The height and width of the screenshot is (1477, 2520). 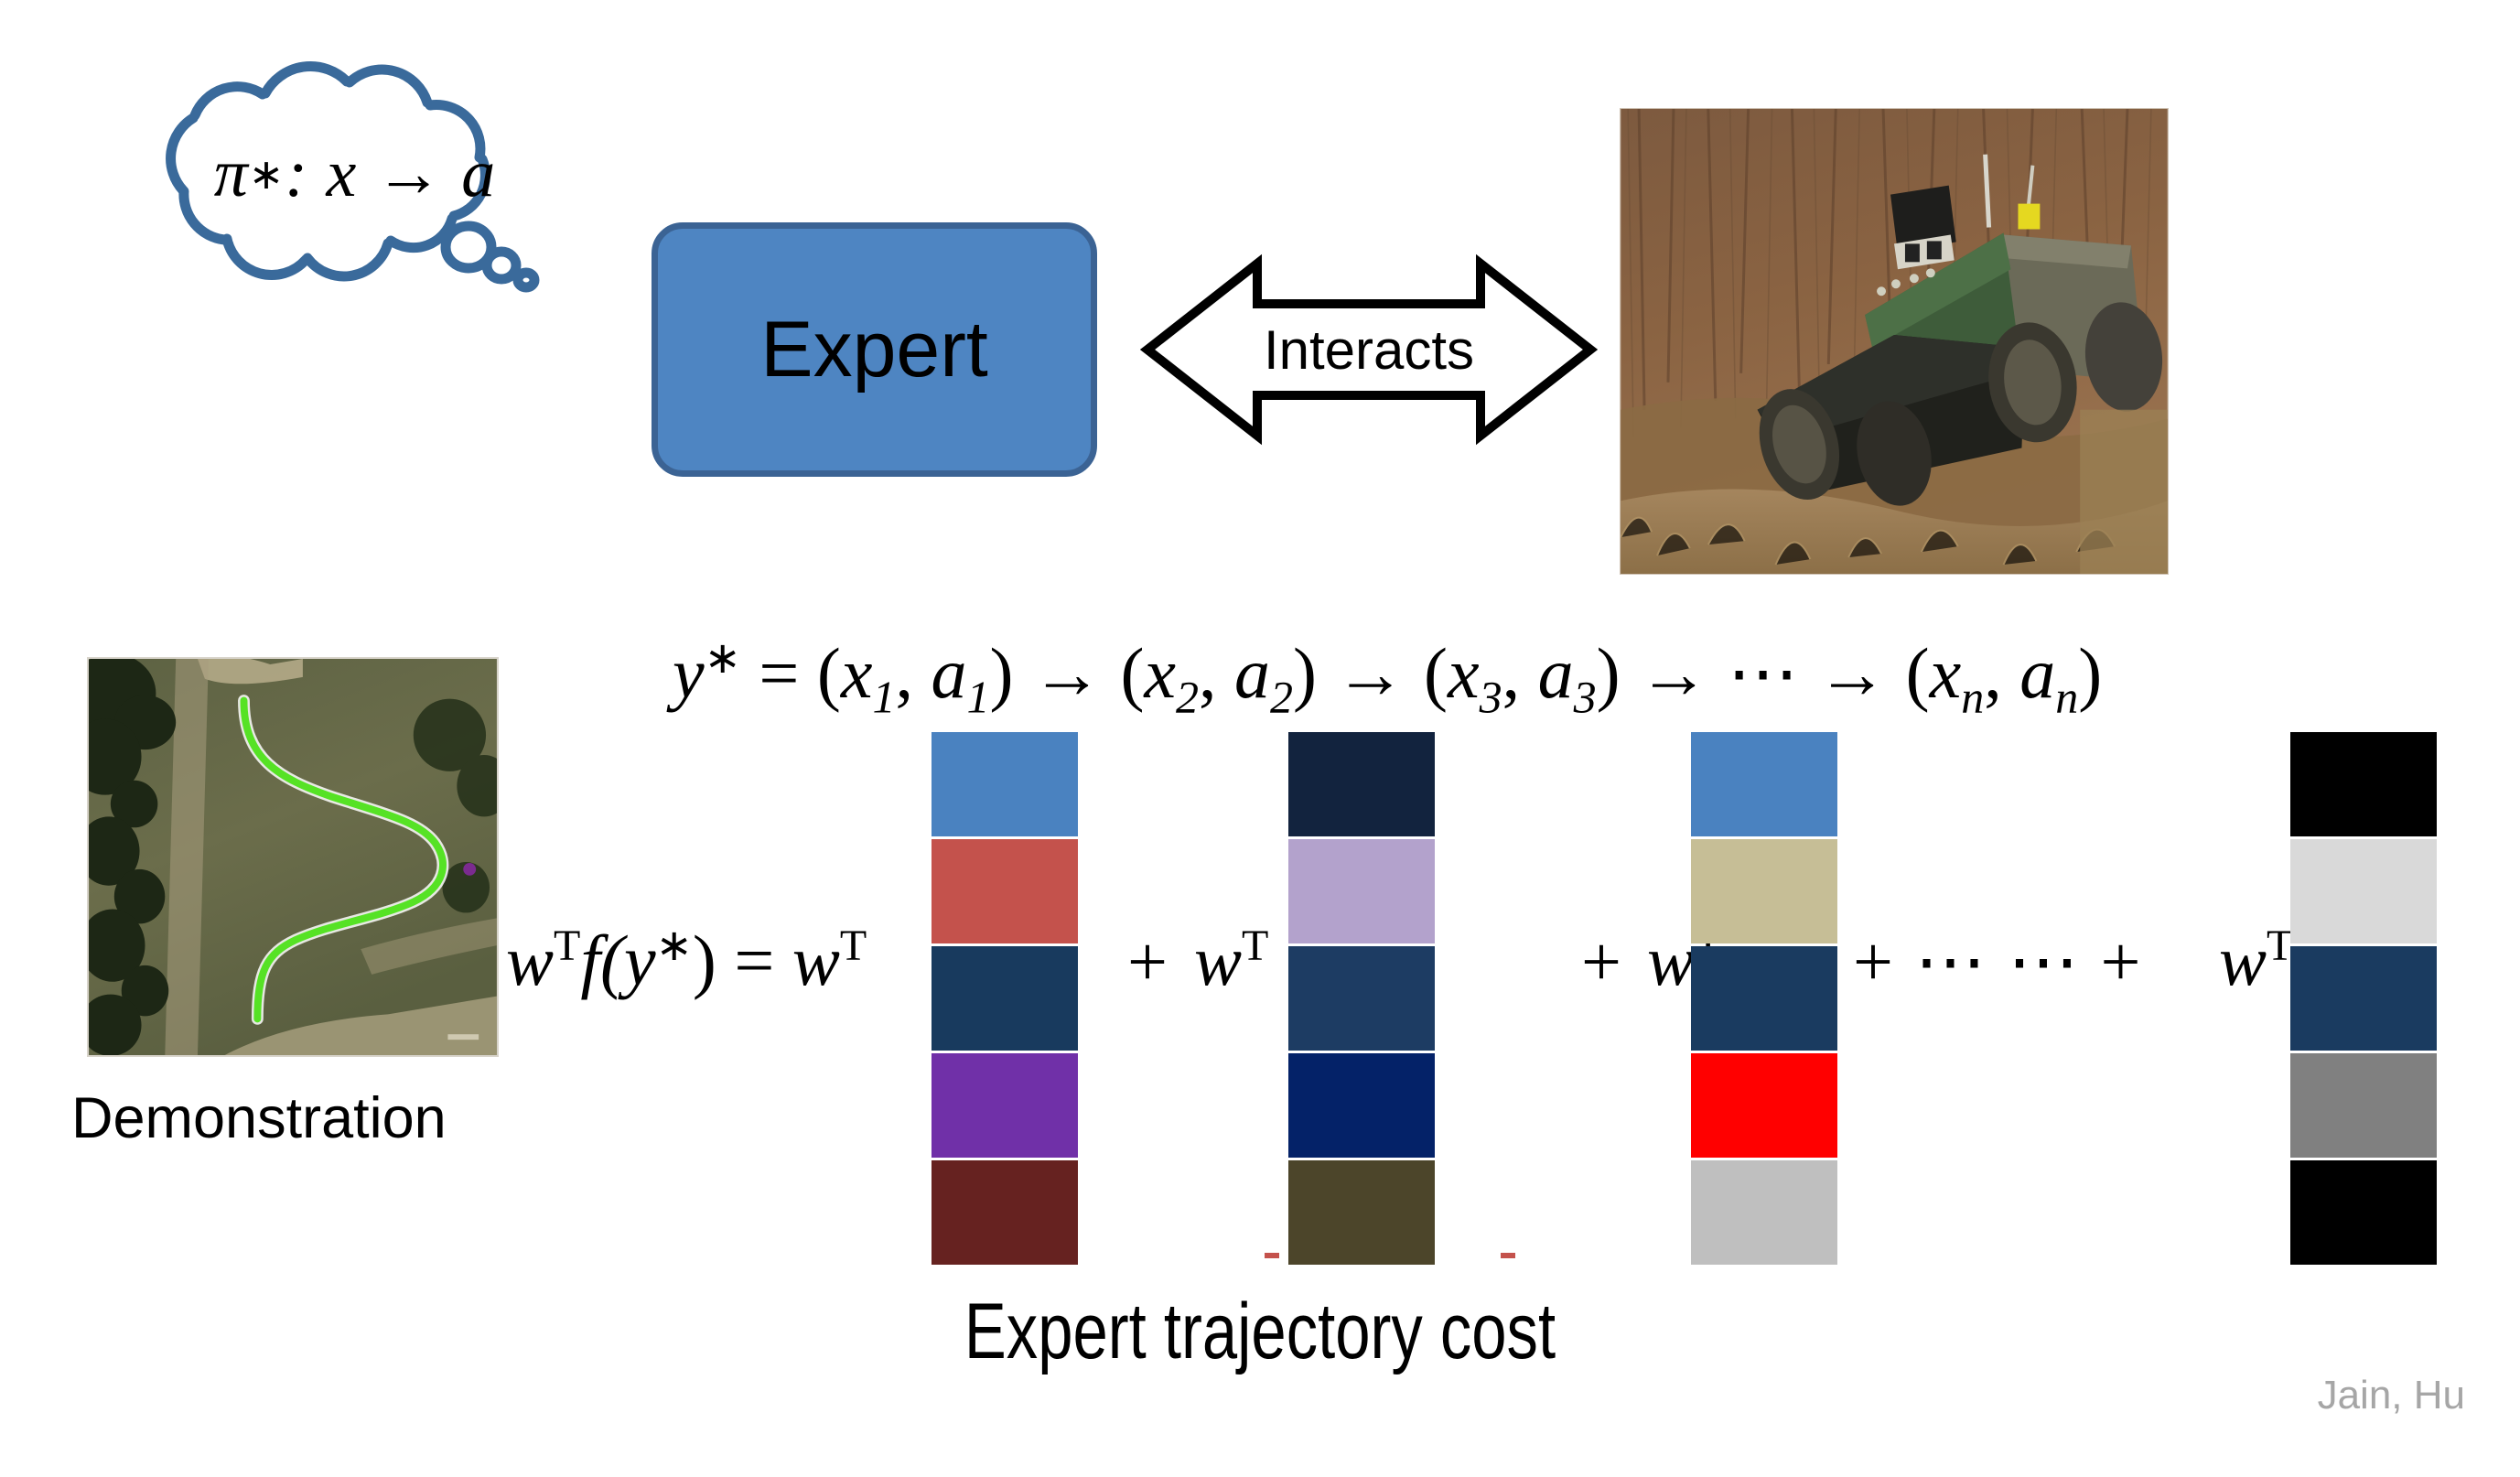 I want to click on cost-w2-sup: T, so click(x=1255, y=946).